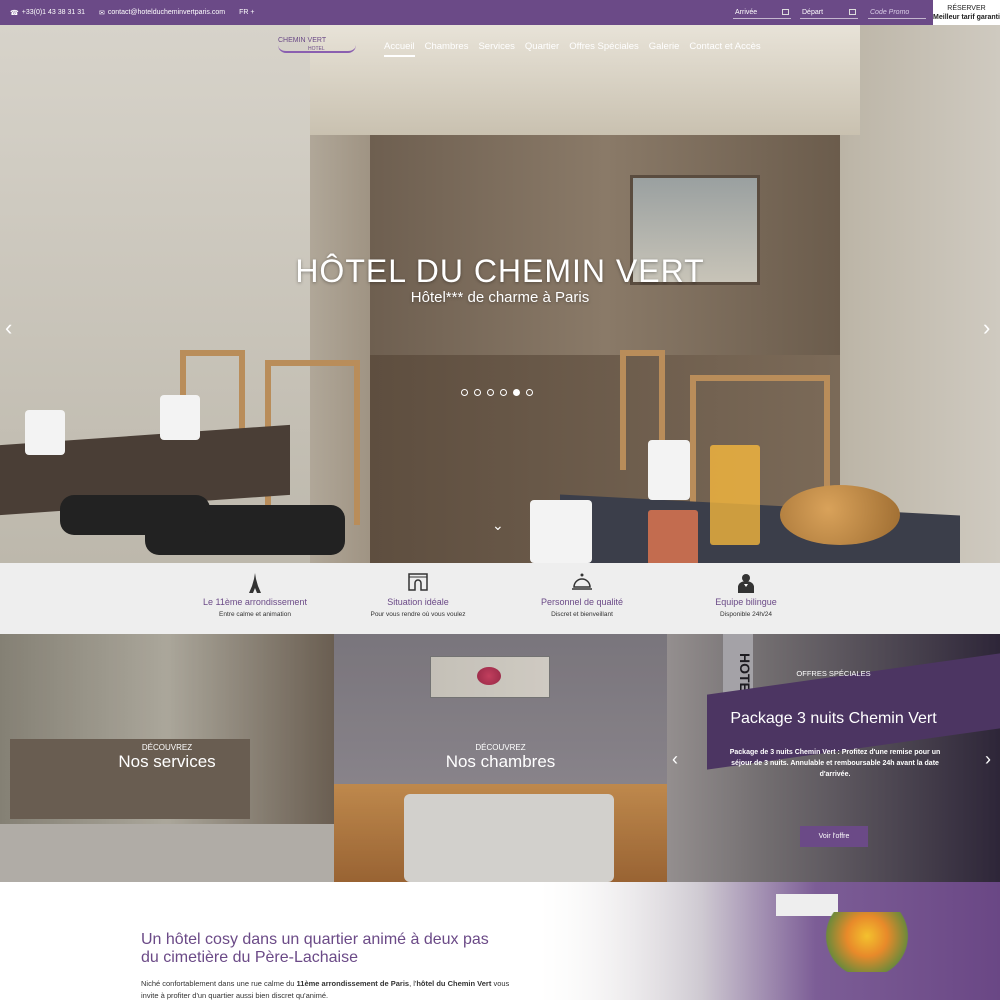 The height and width of the screenshot is (1000, 1000). I want to click on hero-title: HÔTEL DU CHEMIN VERT, so click(500, 271).